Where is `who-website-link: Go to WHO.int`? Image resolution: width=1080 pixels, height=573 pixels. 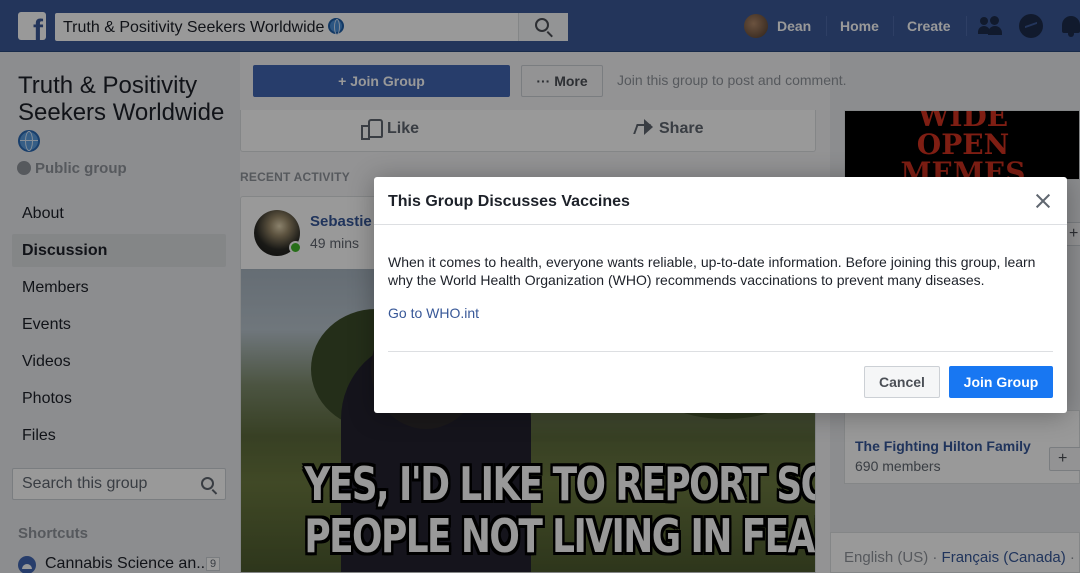 who-website-link: Go to WHO.int is located at coordinates (433, 313).